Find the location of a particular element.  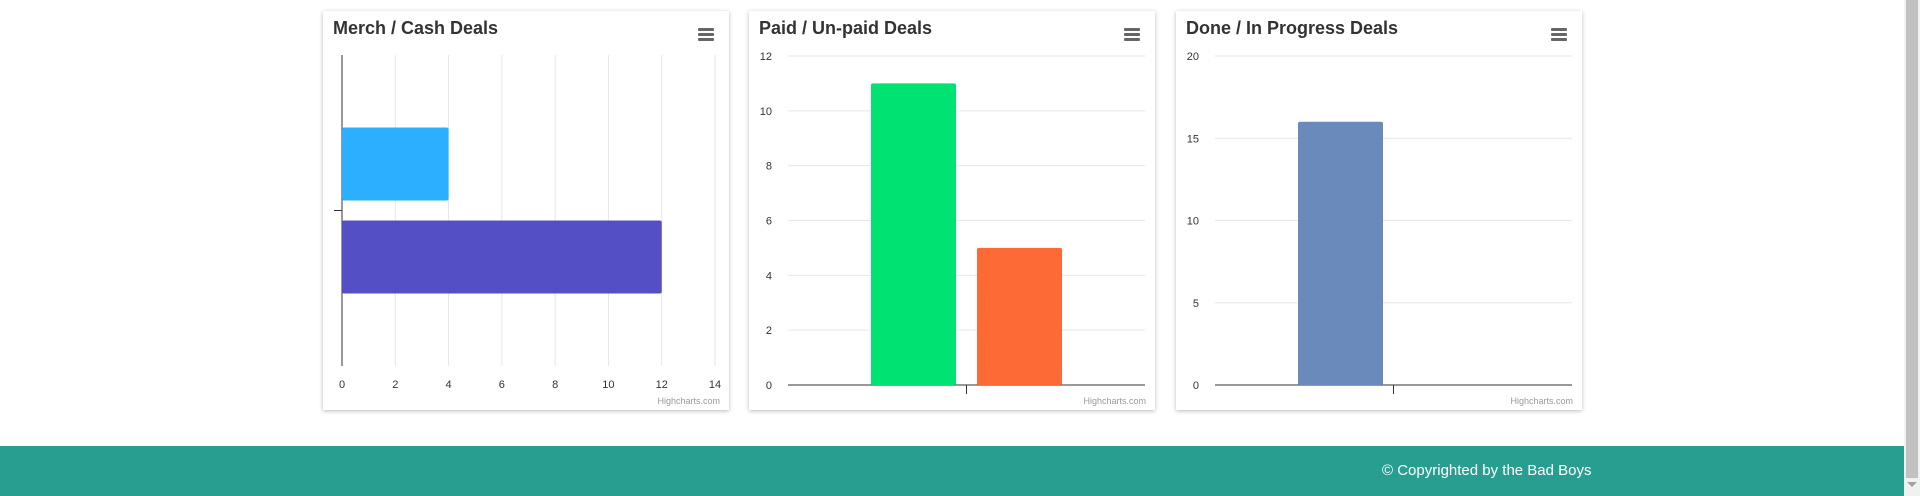

y-tick-label: 12 is located at coordinates (766, 57).